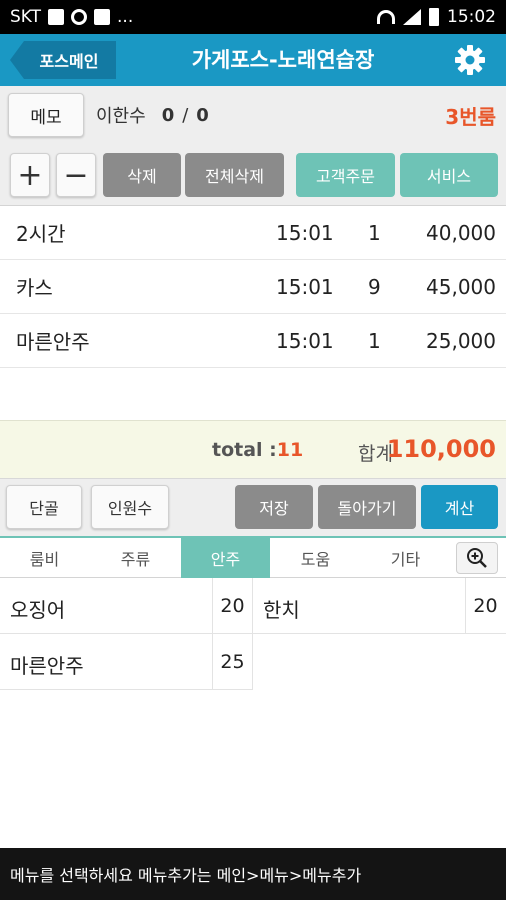 This screenshot has width=506, height=900. I want to click on app-header: 포스메인 가게포스-노래연습장, so click(253, 60).